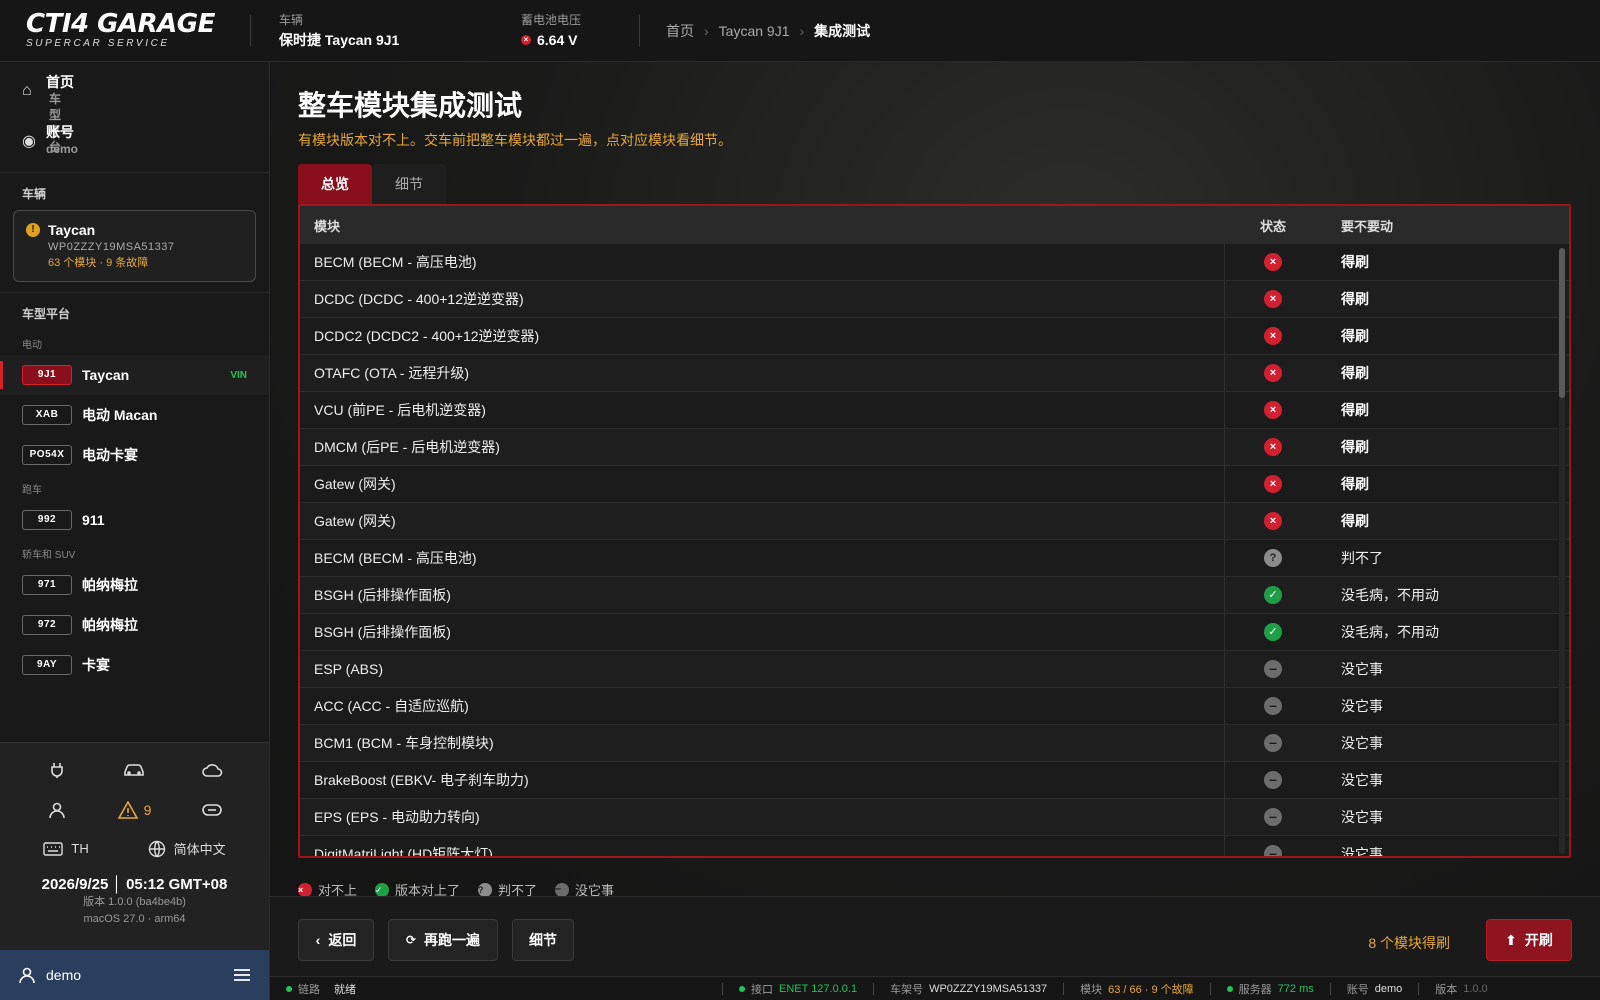  Describe the element at coordinates (934, 743) in the screenshot. I see `table-row: BCM1 (BCM - 车身控制模块) – 没它事` at that location.